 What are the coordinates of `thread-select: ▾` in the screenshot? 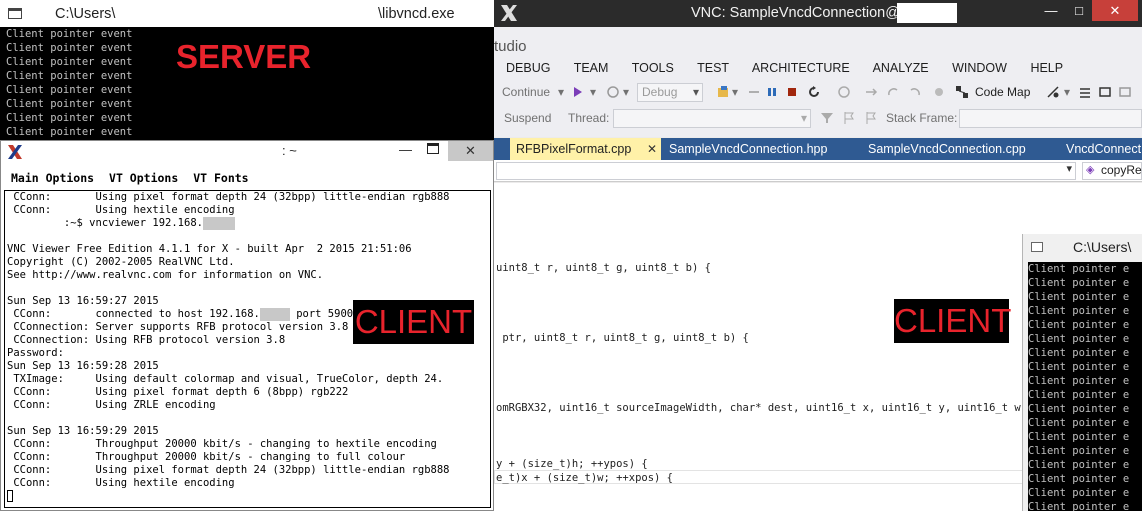 It's located at (712, 118).